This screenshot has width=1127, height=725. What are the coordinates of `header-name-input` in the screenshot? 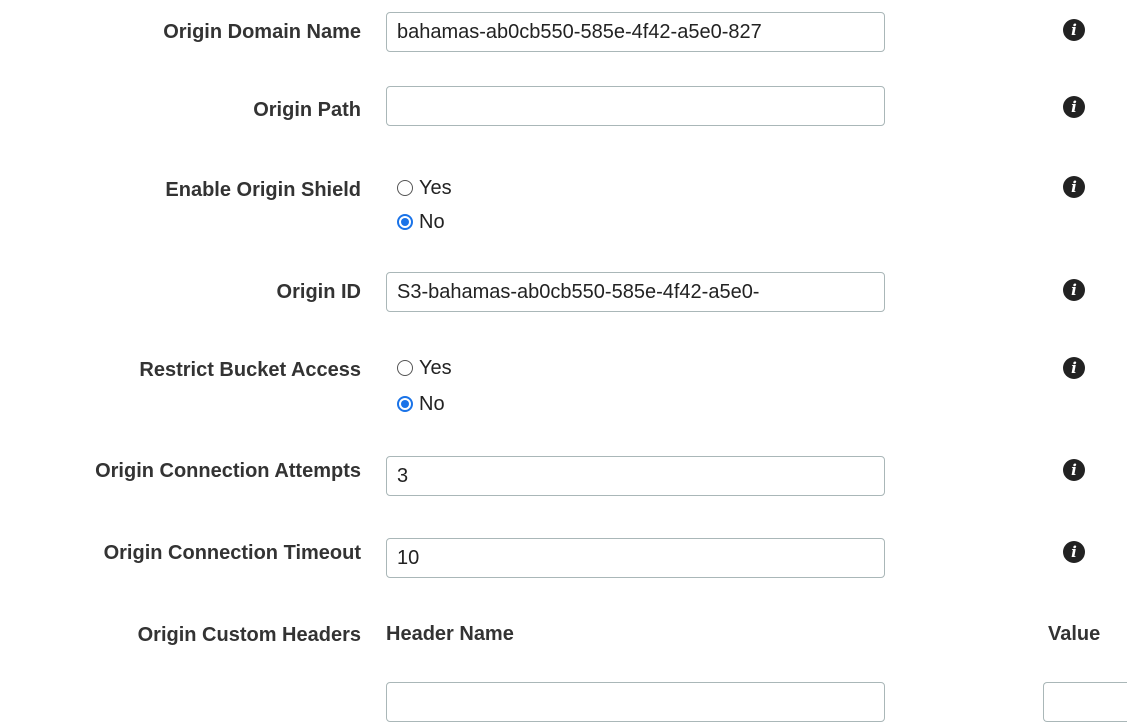 It's located at (635, 702).